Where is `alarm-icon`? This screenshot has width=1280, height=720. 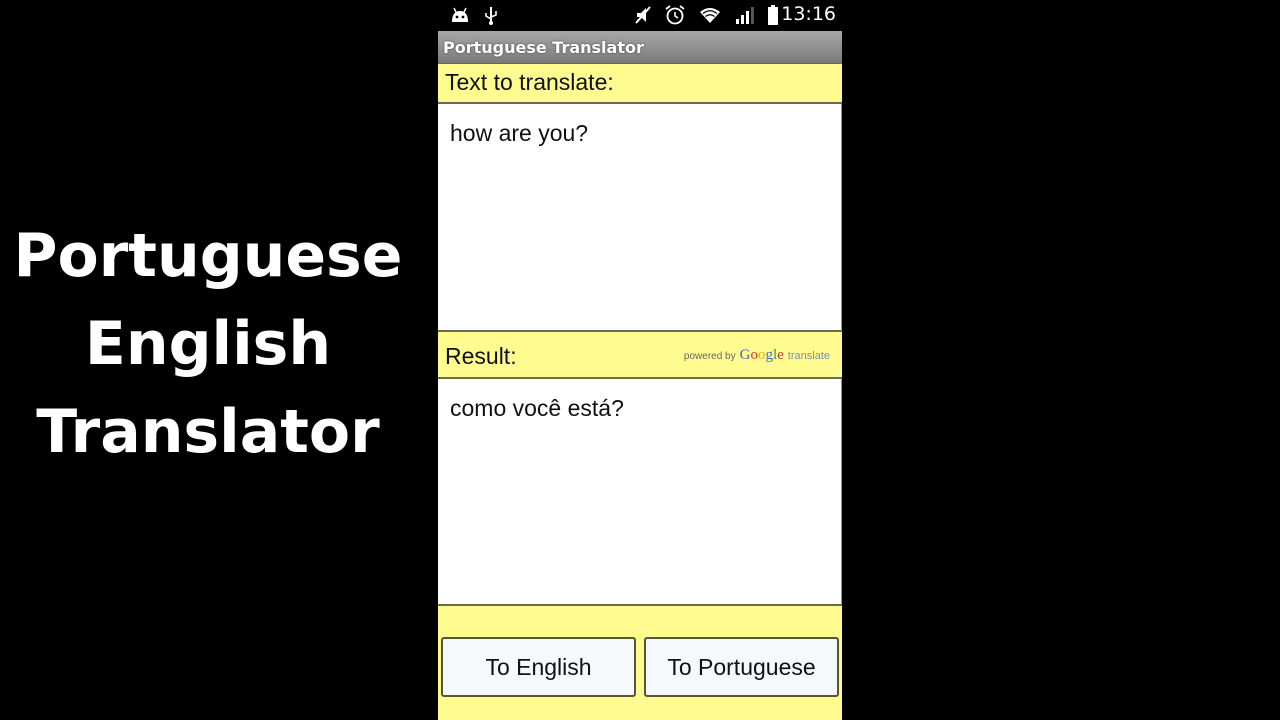
alarm-icon is located at coordinates (675, 15).